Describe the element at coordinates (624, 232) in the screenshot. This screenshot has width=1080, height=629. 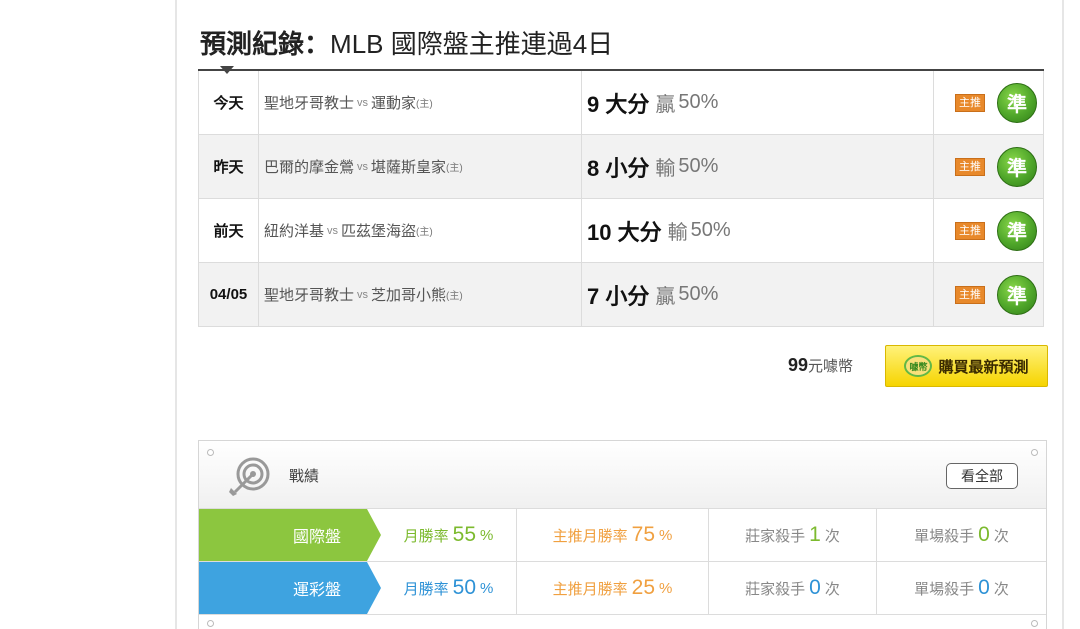
I see `pick-value: 10 大分` at that location.